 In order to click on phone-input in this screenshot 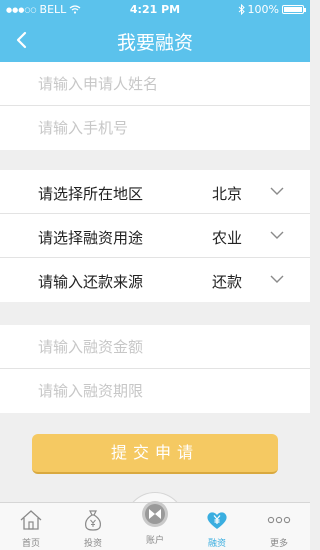, I will do `click(168, 128)`.